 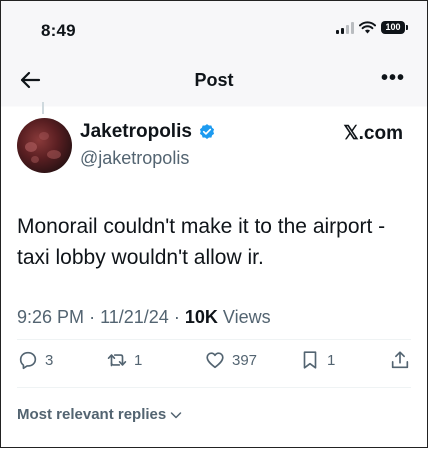 What do you see at coordinates (43, 108) in the screenshot?
I see `thread-connector-line` at bounding box center [43, 108].